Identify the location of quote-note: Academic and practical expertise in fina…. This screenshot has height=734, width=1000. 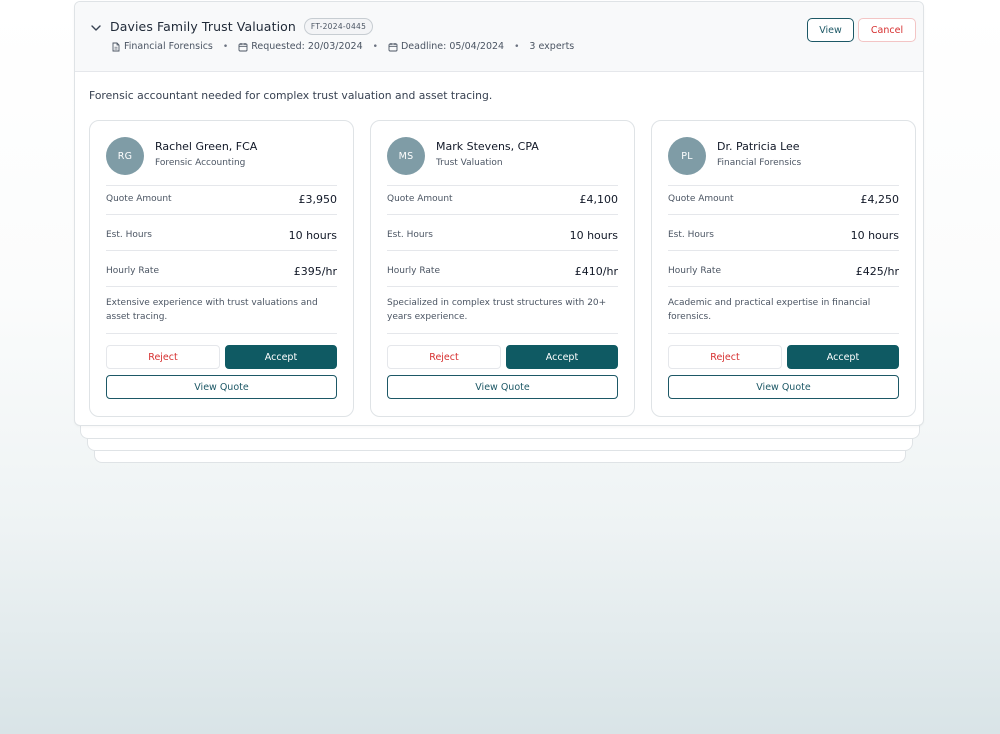
(769, 310).